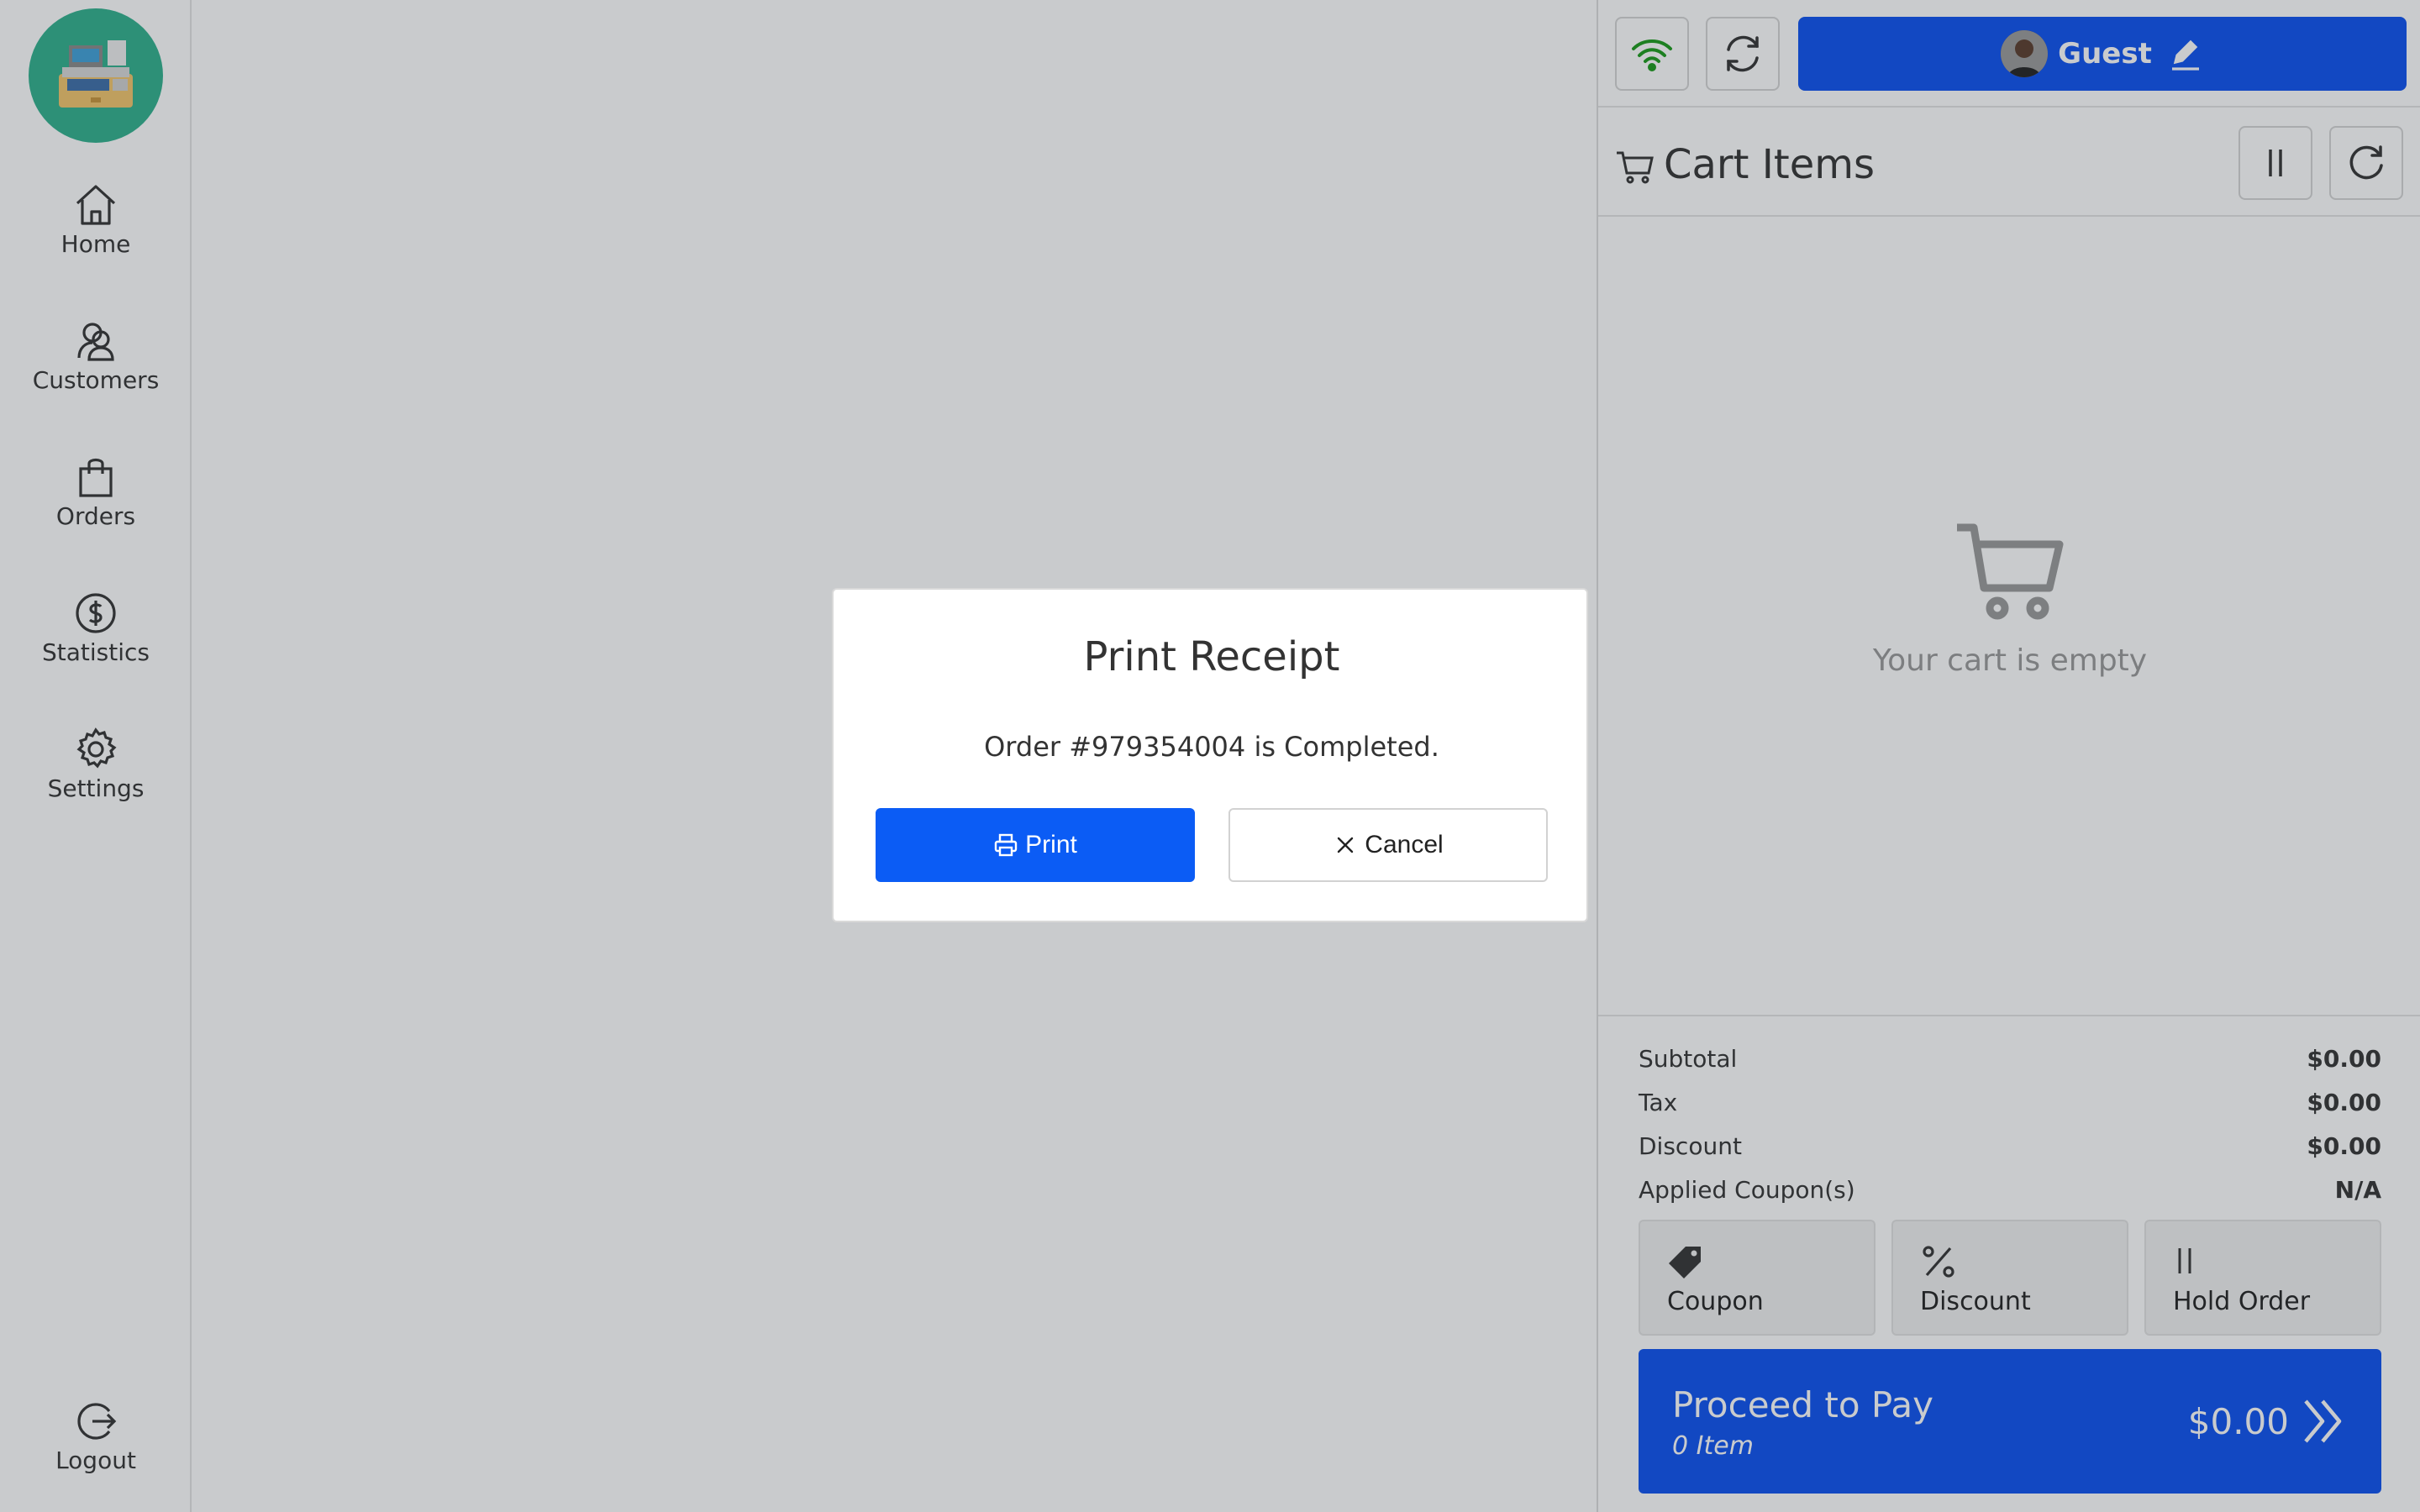 The image size is (2420, 1512). I want to click on printer-icon, so click(1006, 845).